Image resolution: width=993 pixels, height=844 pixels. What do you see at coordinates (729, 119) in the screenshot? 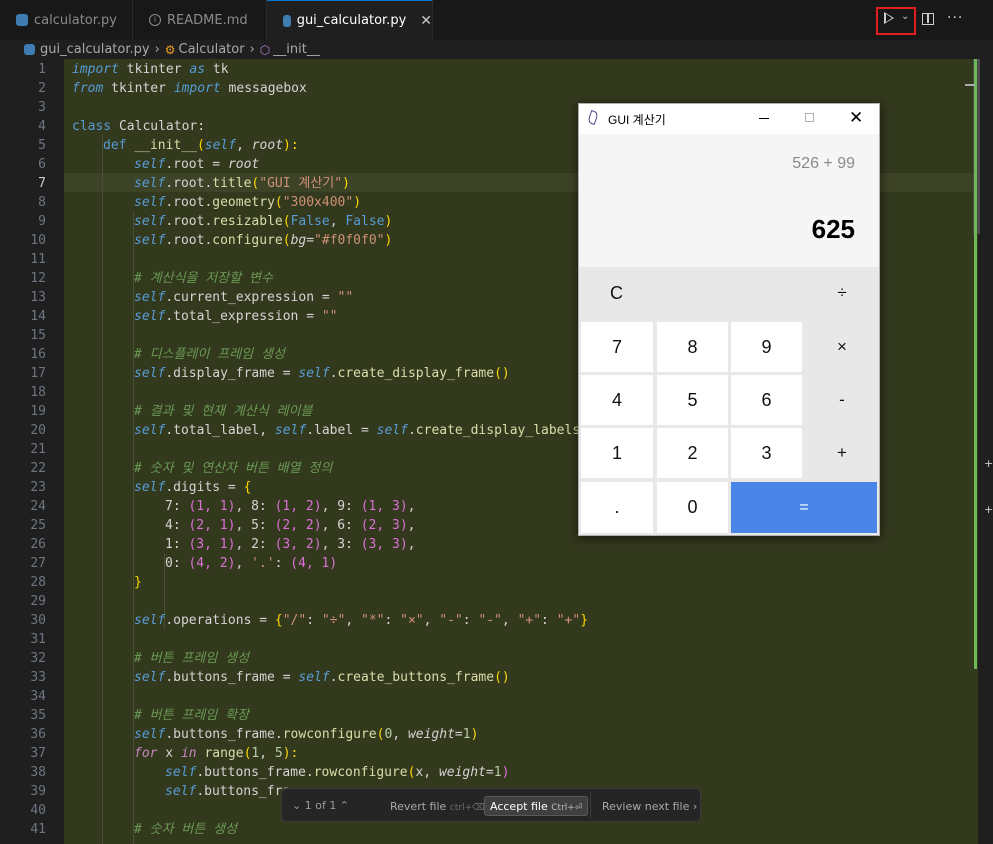
I see `window-titlebar: GUI 계산기 ✕` at bounding box center [729, 119].